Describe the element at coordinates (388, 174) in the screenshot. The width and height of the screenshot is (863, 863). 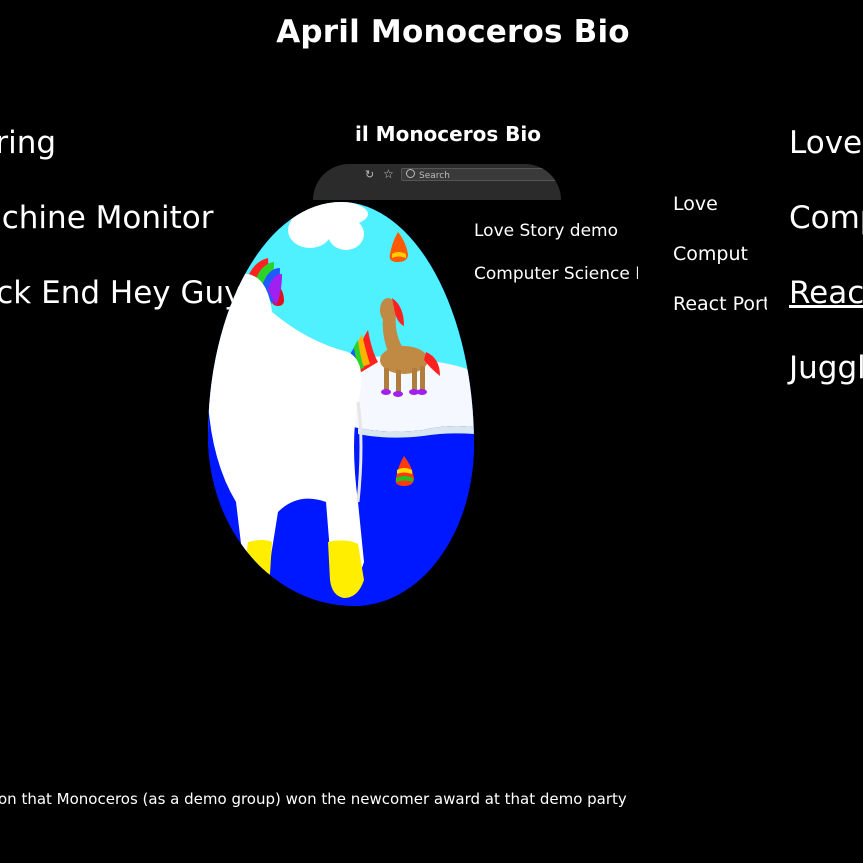
I see `star-icon: ☆` at that location.